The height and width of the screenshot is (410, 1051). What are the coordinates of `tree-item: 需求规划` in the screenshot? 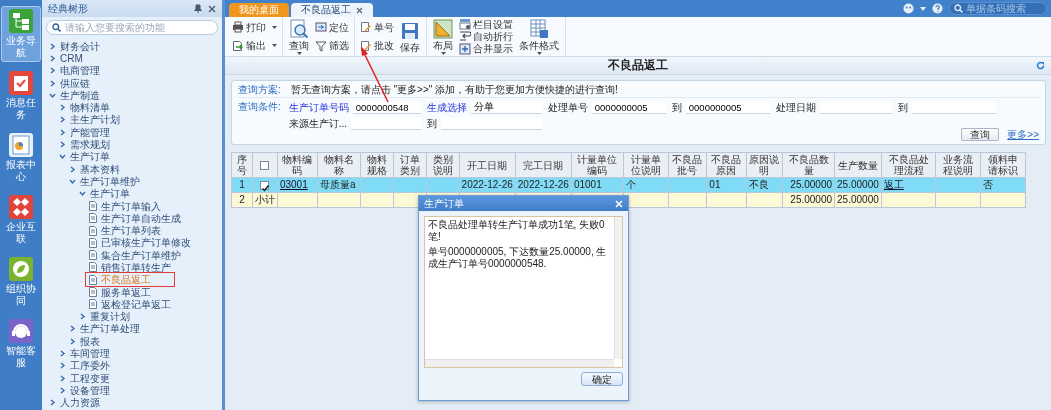 It's located at (84, 144).